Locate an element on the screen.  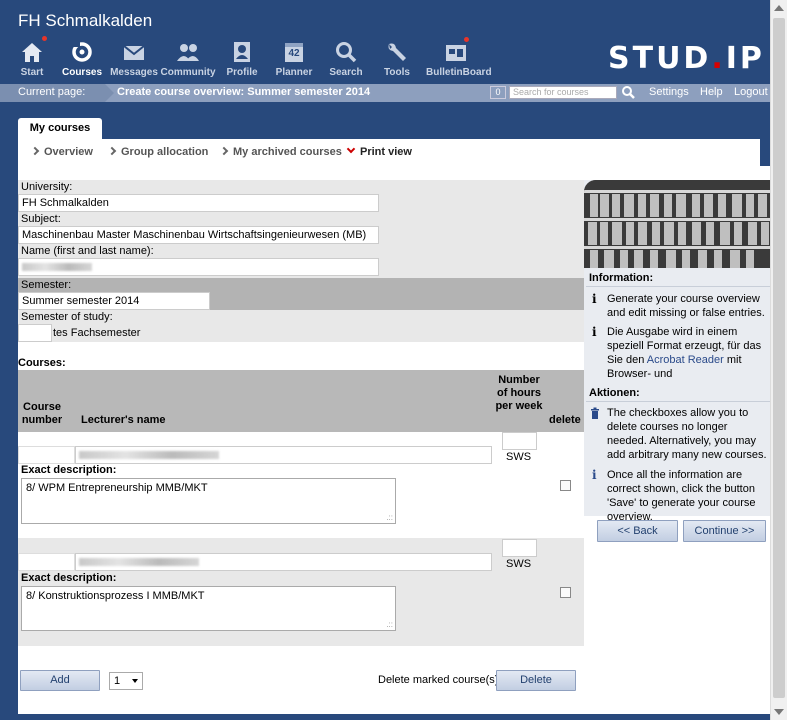
study-semester-suffix: tes Fachsemester is located at coordinates (97, 333).